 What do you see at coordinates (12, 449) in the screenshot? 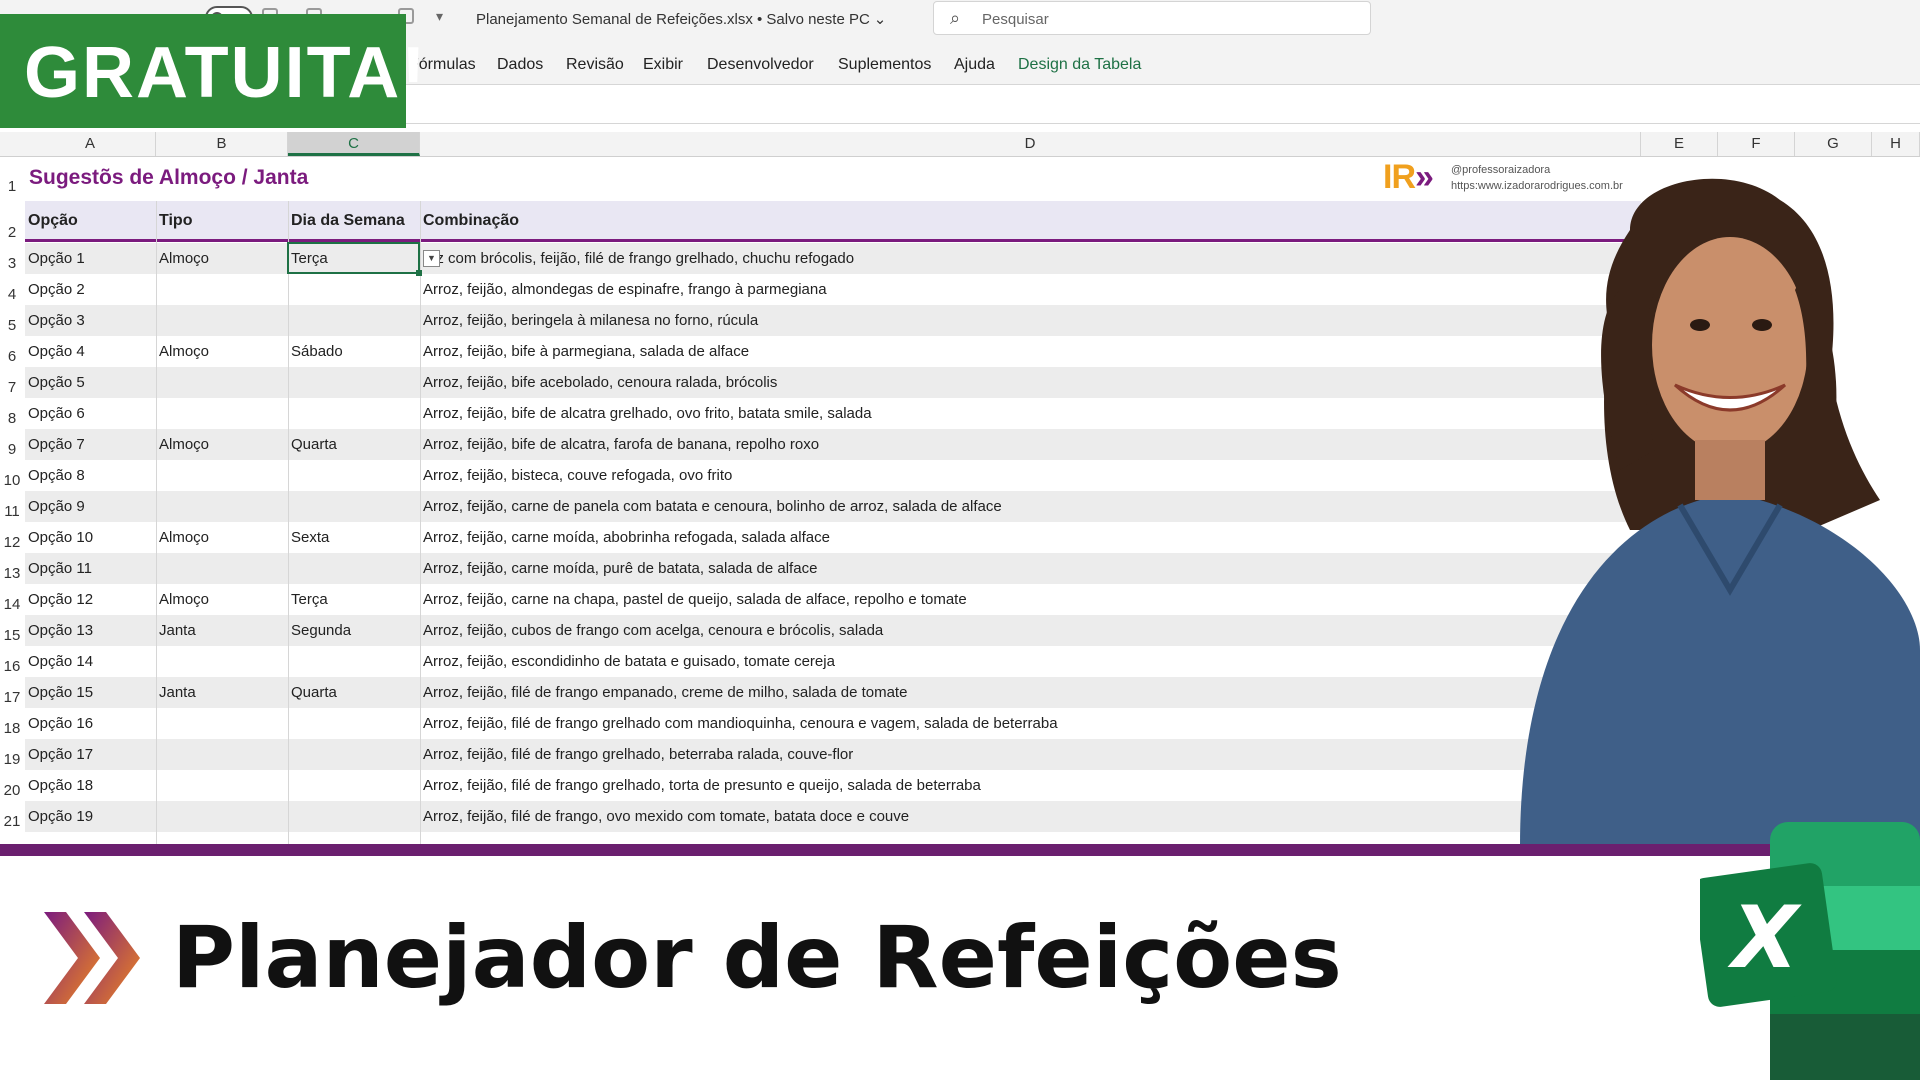
I see `row-header: 9` at bounding box center [12, 449].